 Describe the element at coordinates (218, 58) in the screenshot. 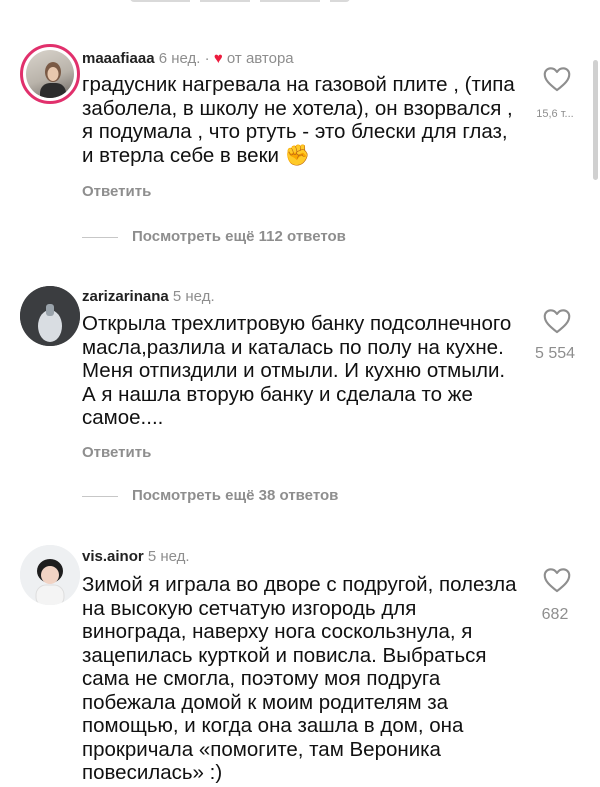

I see `heart-filled-icon: ♥` at that location.